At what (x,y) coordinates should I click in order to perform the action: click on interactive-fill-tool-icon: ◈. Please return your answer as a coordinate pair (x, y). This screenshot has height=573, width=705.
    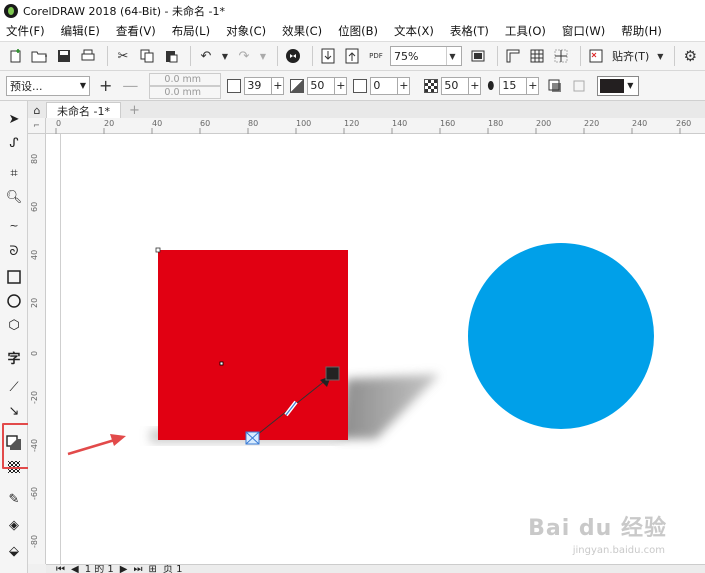
    Looking at the image, I should click on (14, 525).